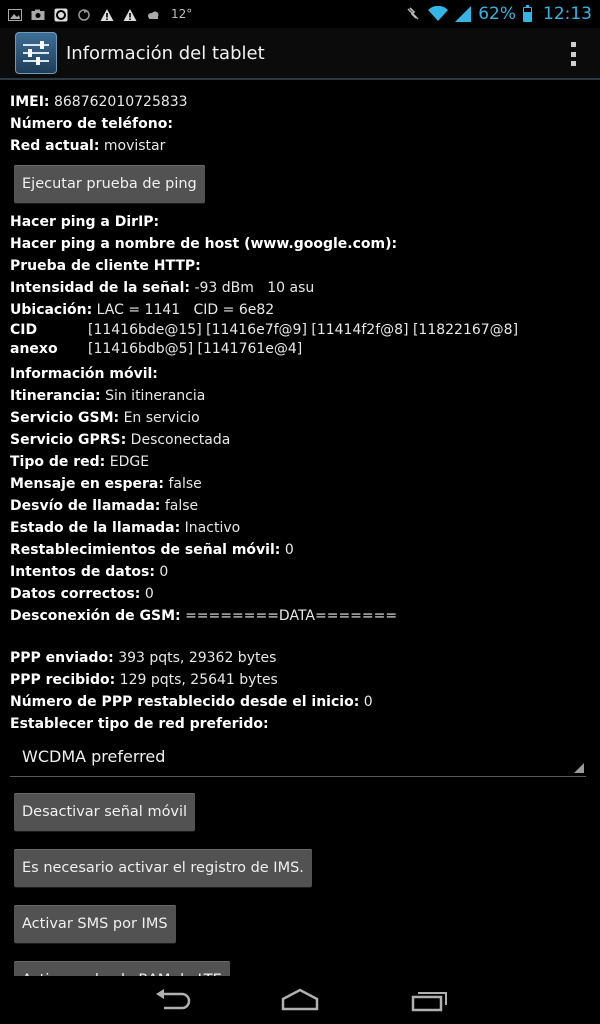 Image resolution: width=600 pixels, height=1024 pixels. Describe the element at coordinates (413, 14) in the screenshot. I see `mute-icon` at that location.